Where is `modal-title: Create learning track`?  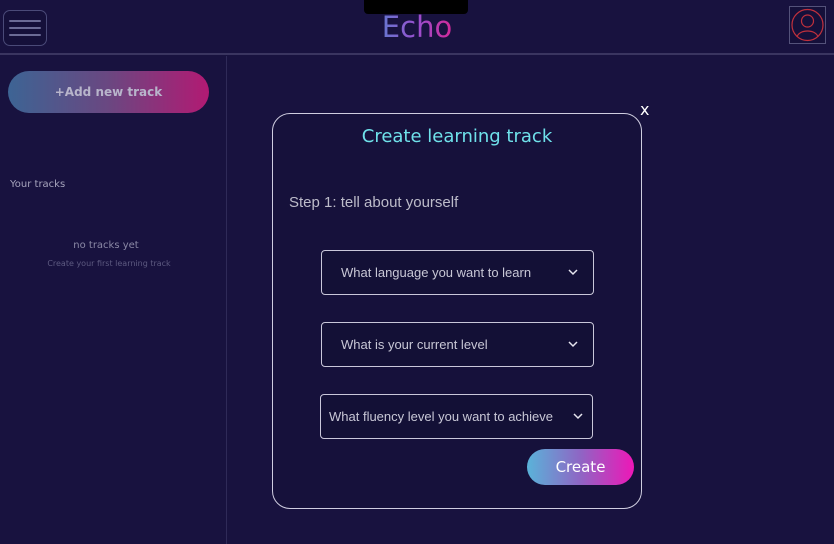
modal-title: Create learning track is located at coordinates (457, 136).